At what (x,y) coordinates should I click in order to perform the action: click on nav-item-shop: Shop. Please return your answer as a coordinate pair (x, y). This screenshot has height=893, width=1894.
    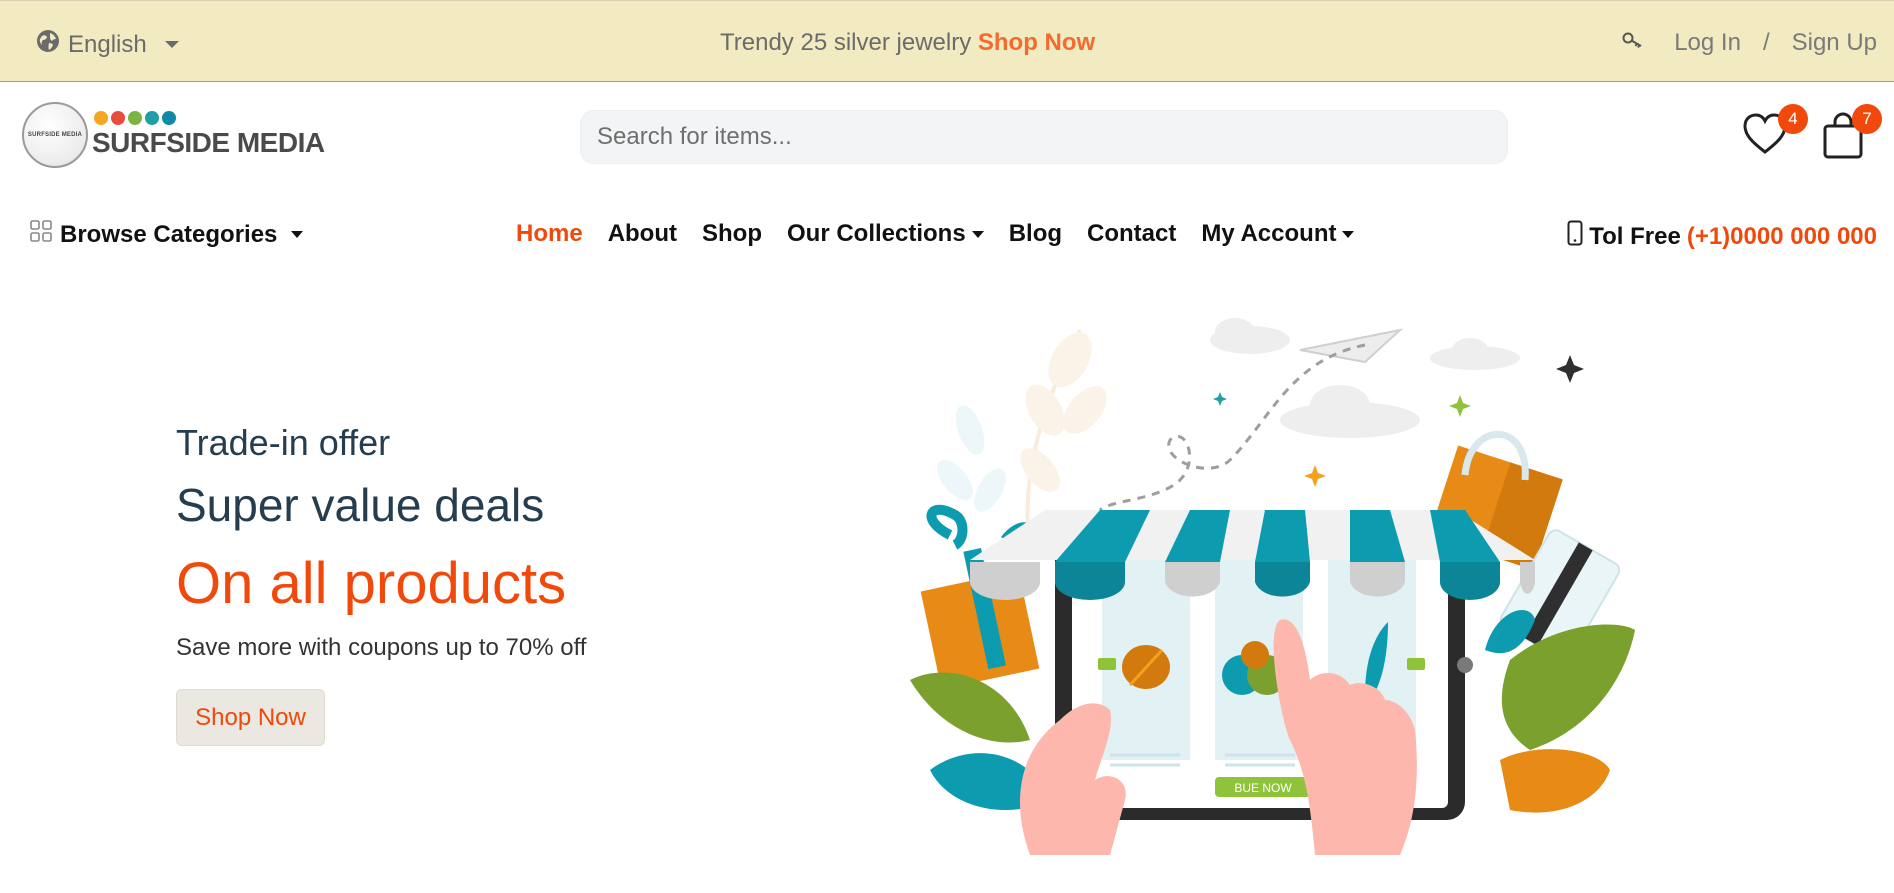
    Looking at the image, I should click on (732, 234).